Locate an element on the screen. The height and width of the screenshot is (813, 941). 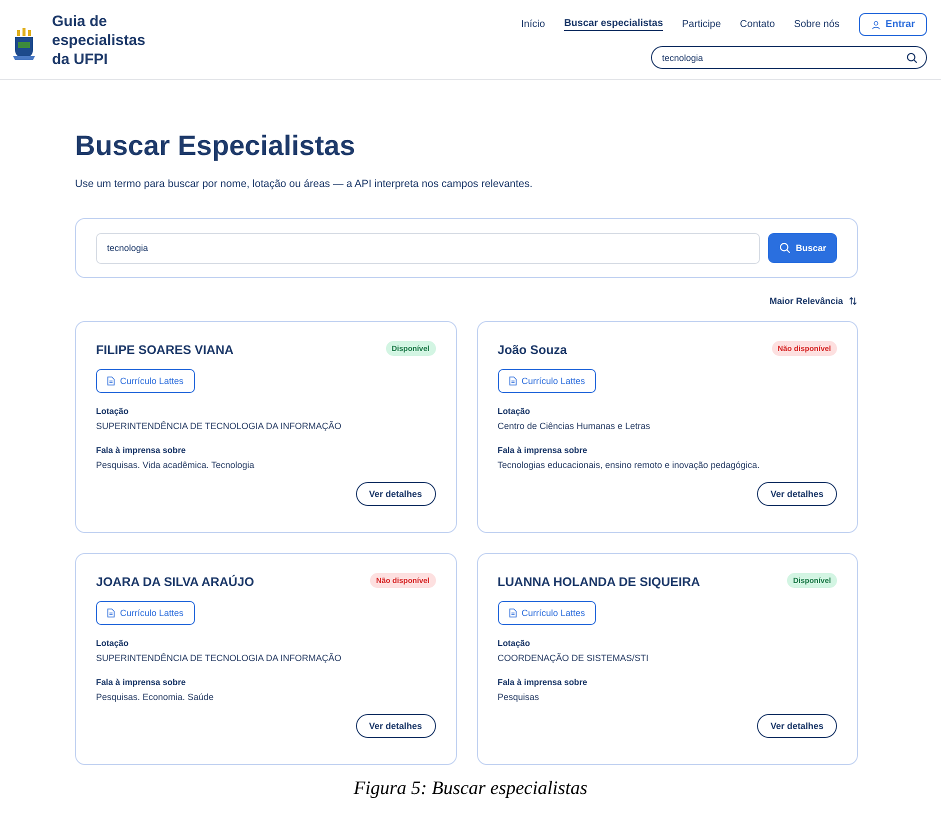
nav-link: Início is located at coordinates (533, 24).